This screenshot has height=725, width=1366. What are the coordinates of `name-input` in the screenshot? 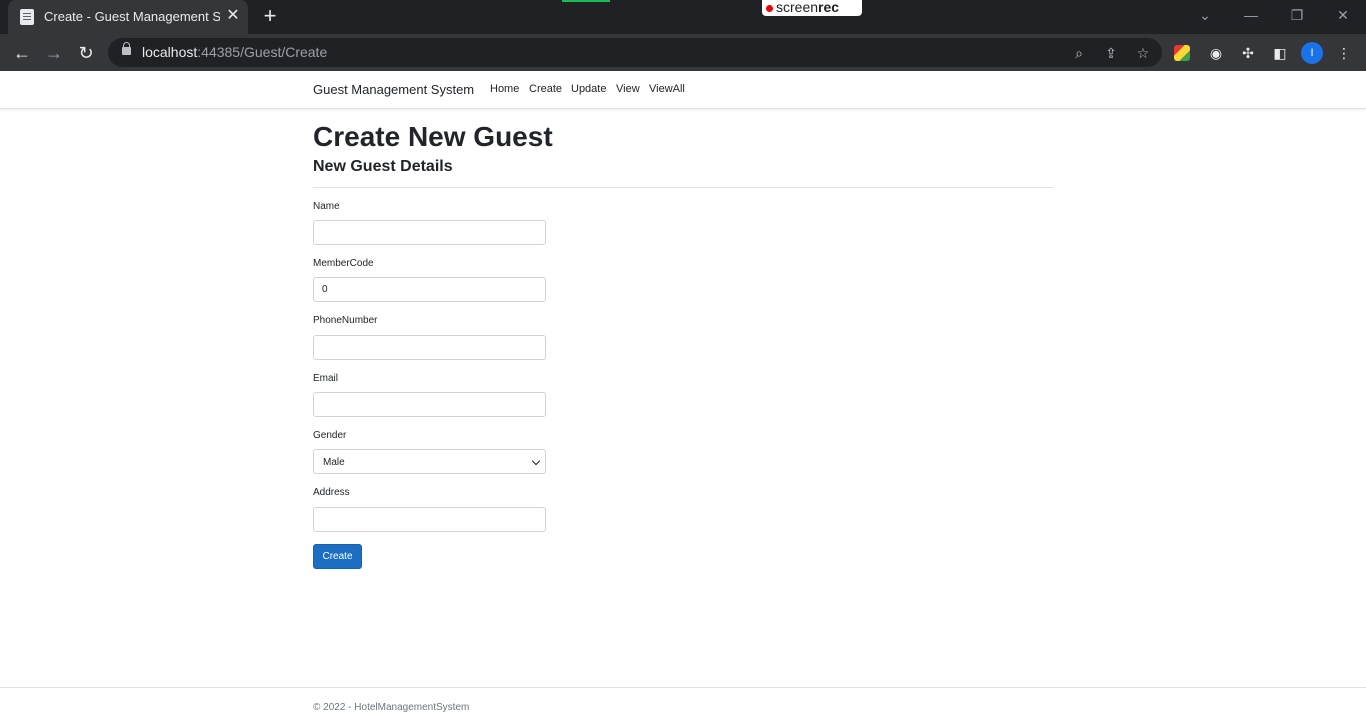 It's located at (429, 232).